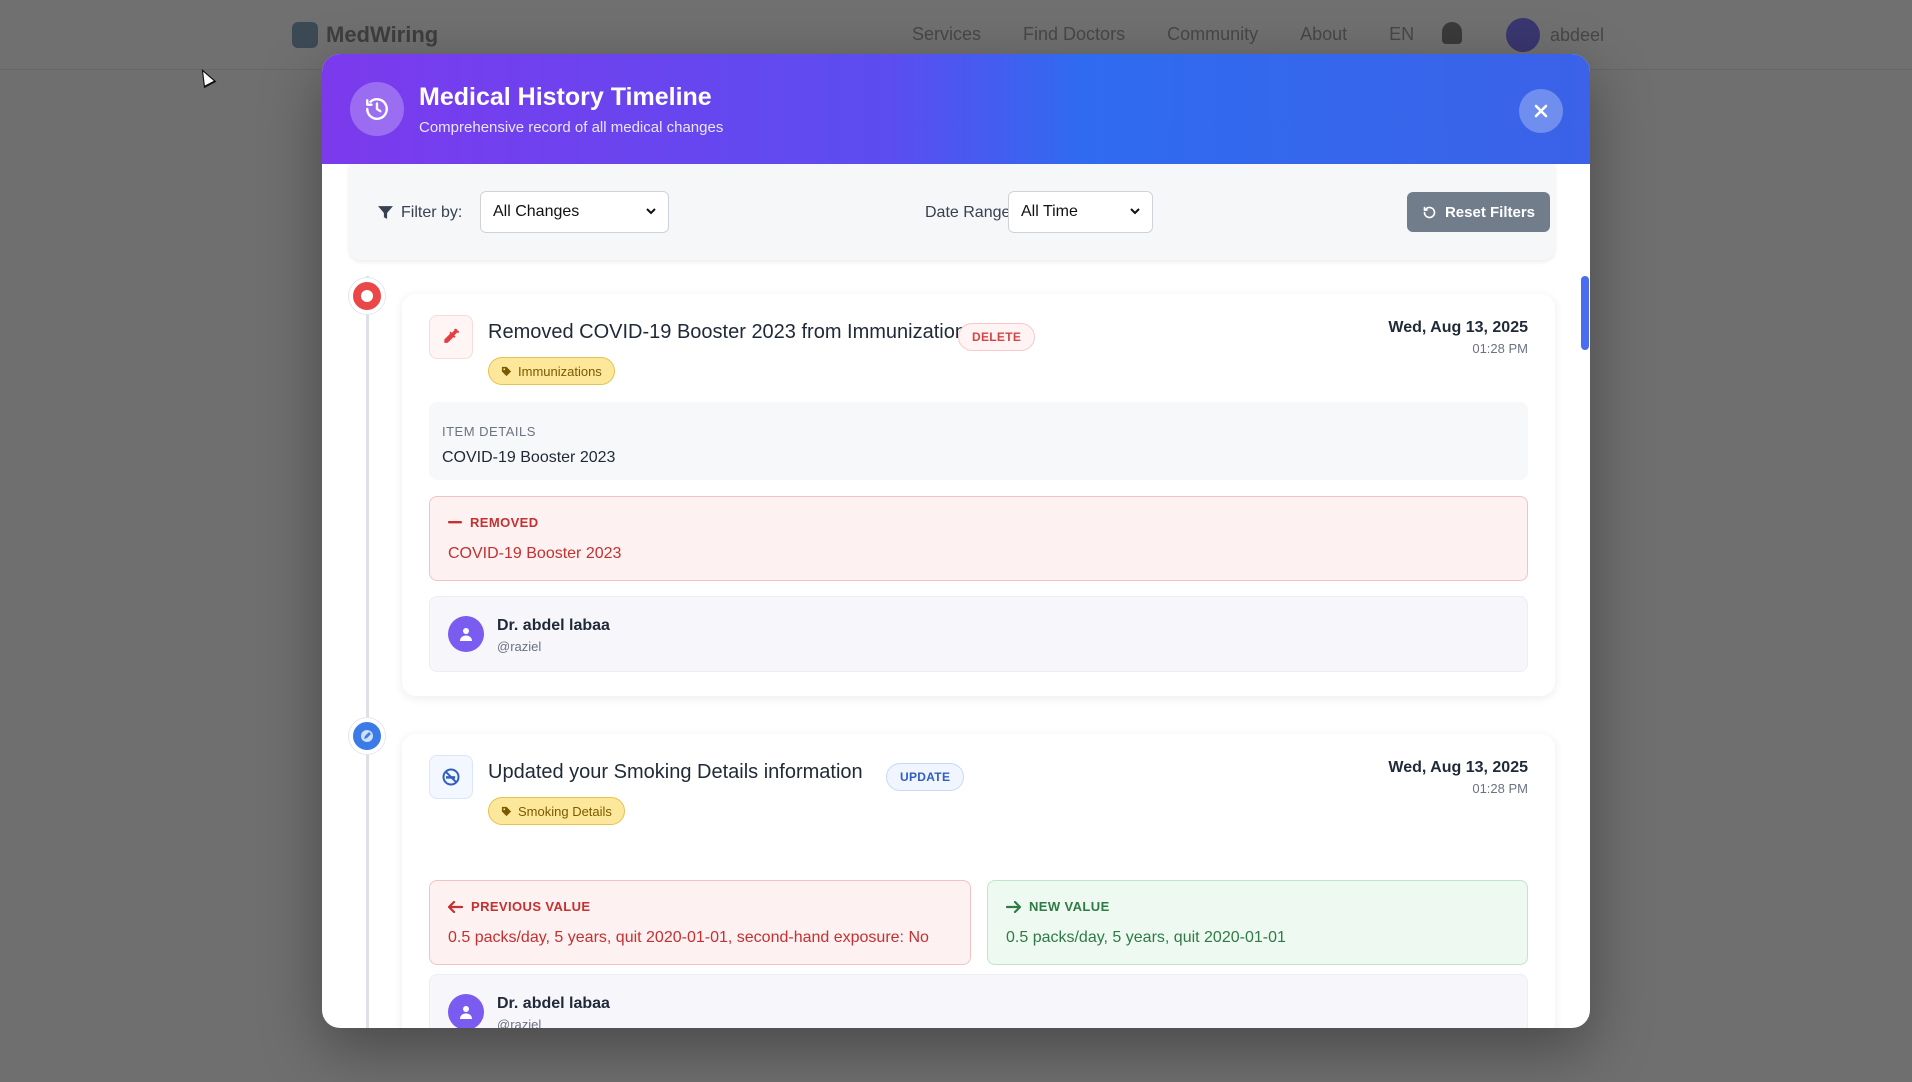  I want to click on category-tag: Immunizations, so click(551, 371).